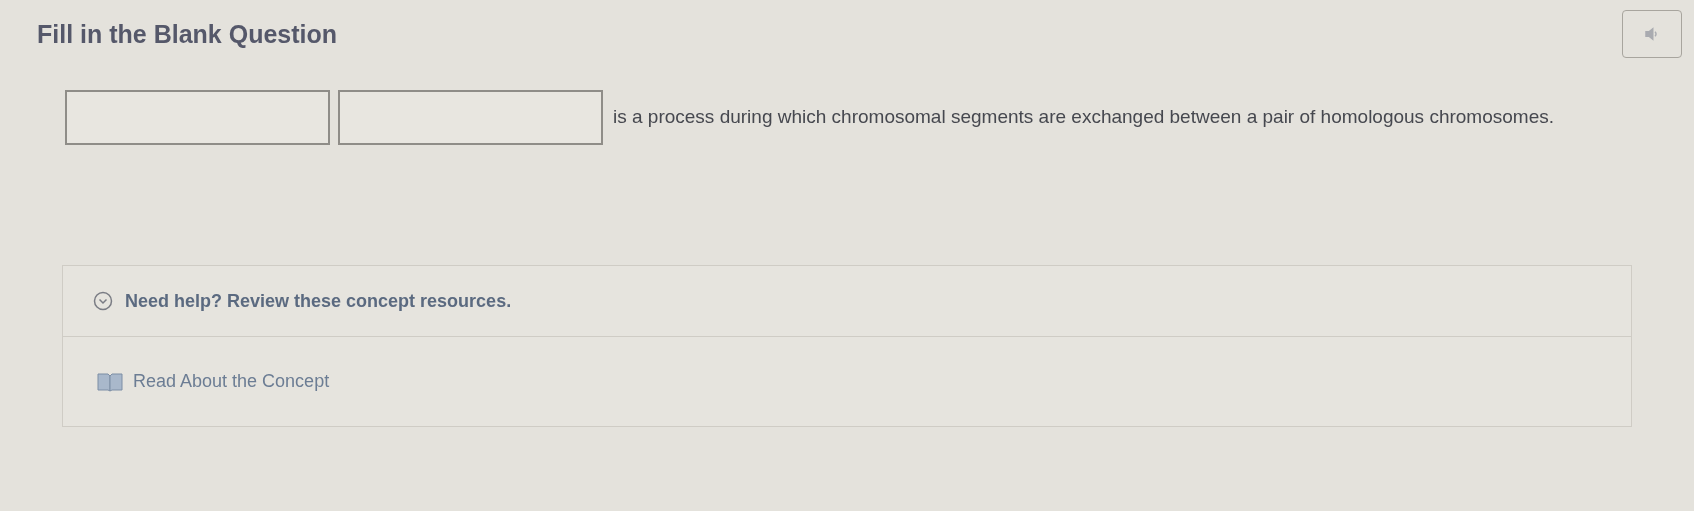  Describe the element at coordinates (847, 301) in the screenshot. I see `help-toggle: Need help? Review these concept resources.` at that location.